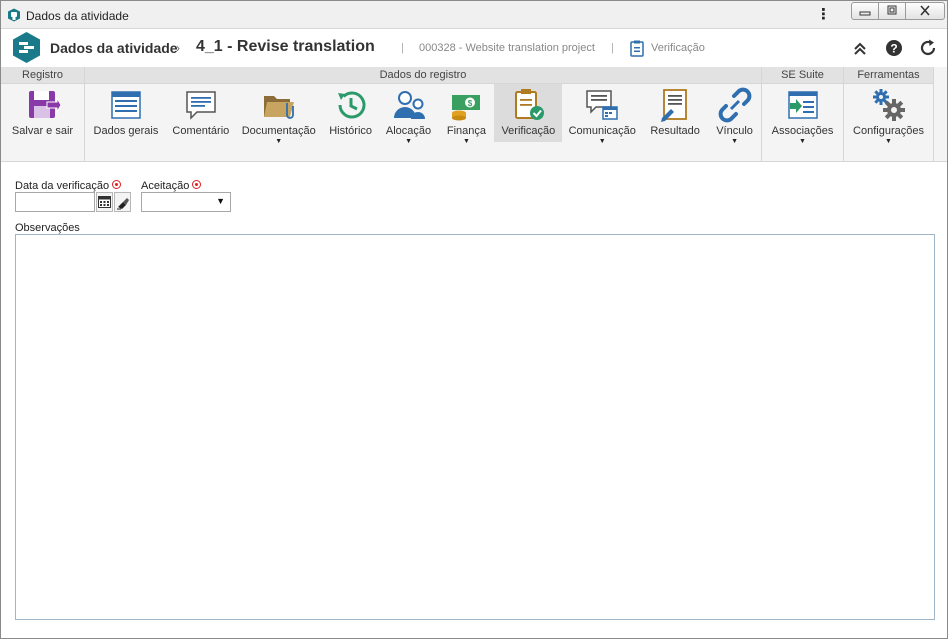 This screenshot has width=948, height=639. What do you see at coordinates (44, 104) in the screenshot?
I see `save-exit-icon` at bounding box center [44, 104].